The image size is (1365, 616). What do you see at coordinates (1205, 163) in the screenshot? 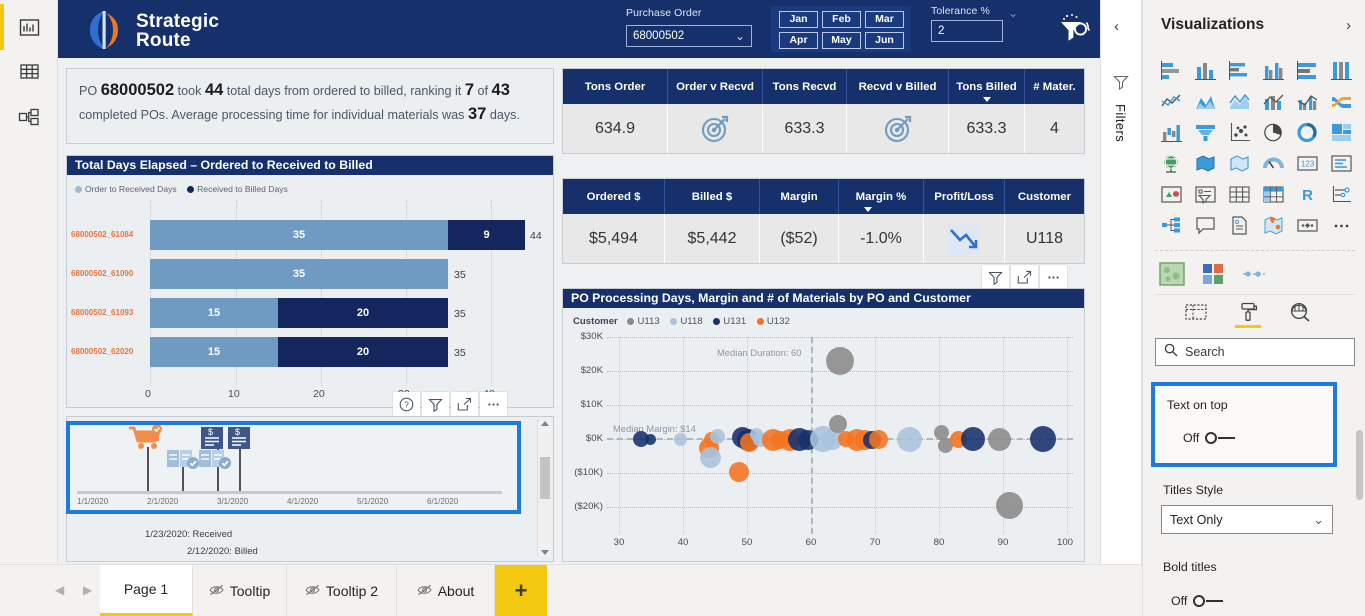
I see `filled-map-icon` at bounding box center [1205, 163].